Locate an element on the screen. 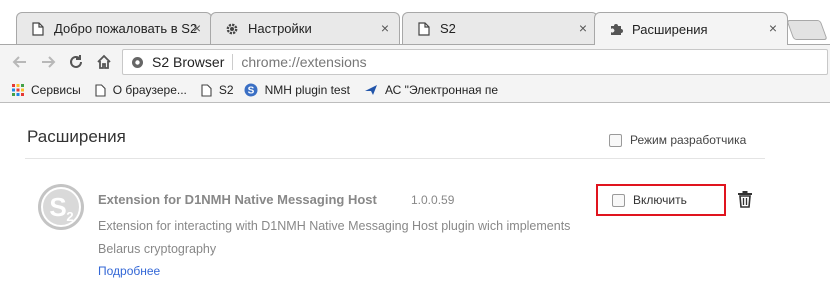  home-icon is located at coordinates (104, 61).